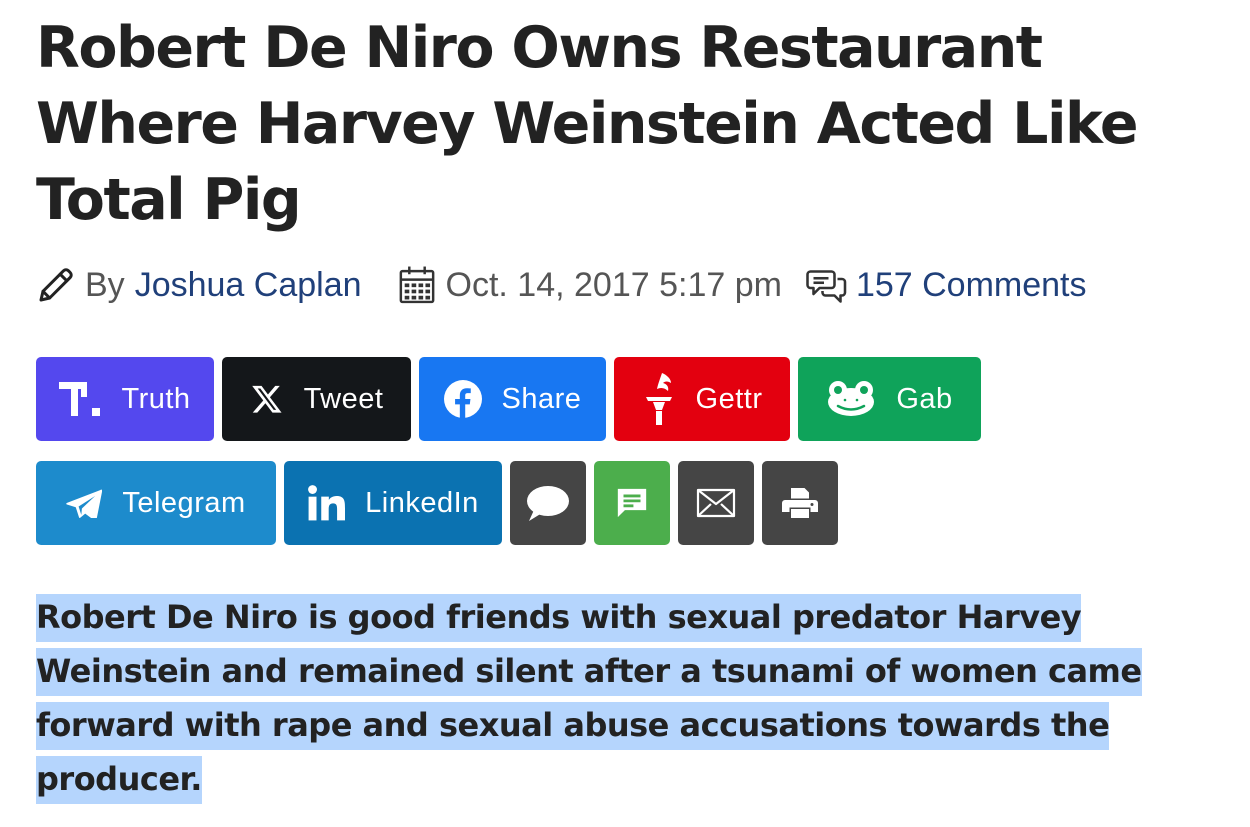  I want to click on gab-label: Gab, so click(924, 398).